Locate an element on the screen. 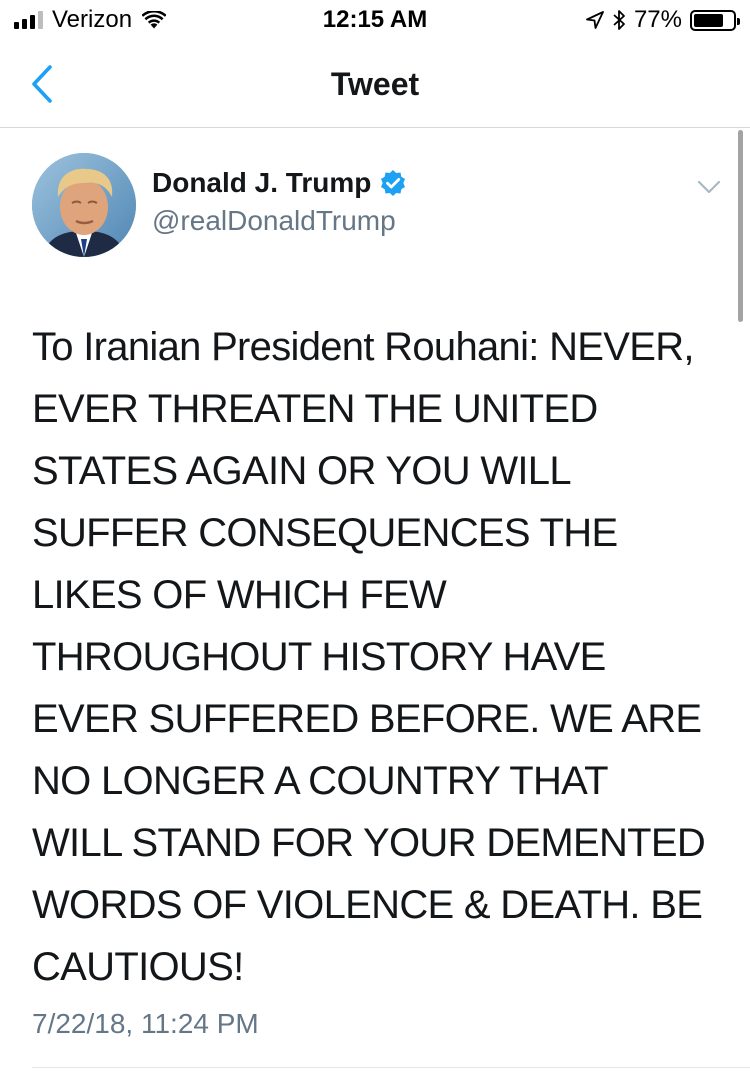 The width and height of the screenshot is (750, 1077). chevron-down-icon is located at coordinates (709, 187).